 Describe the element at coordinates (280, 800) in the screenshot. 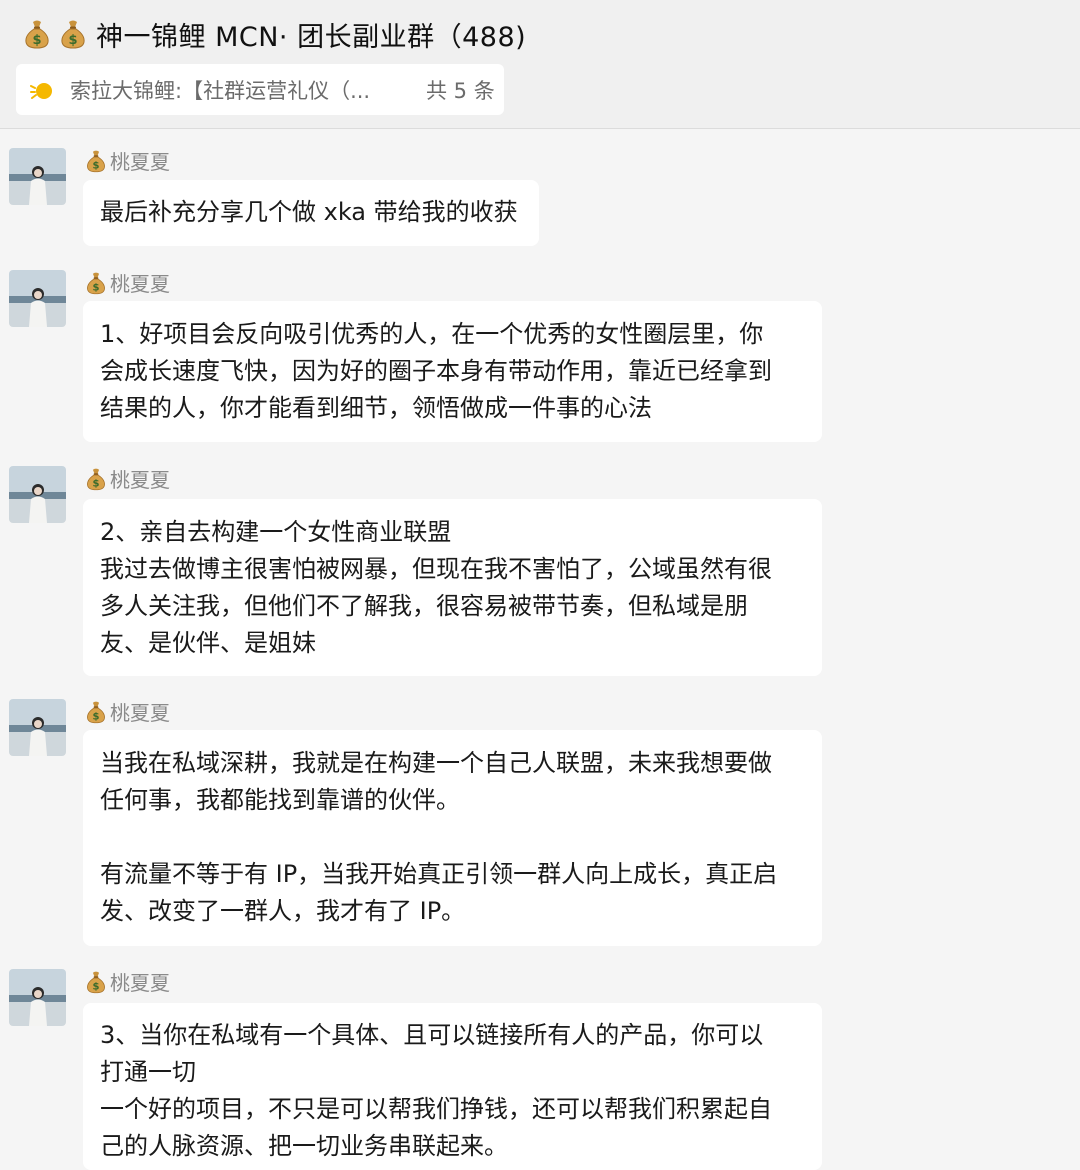

I see `message-line: 任何事，我都能找到靠谱的伙伴。` at that location.